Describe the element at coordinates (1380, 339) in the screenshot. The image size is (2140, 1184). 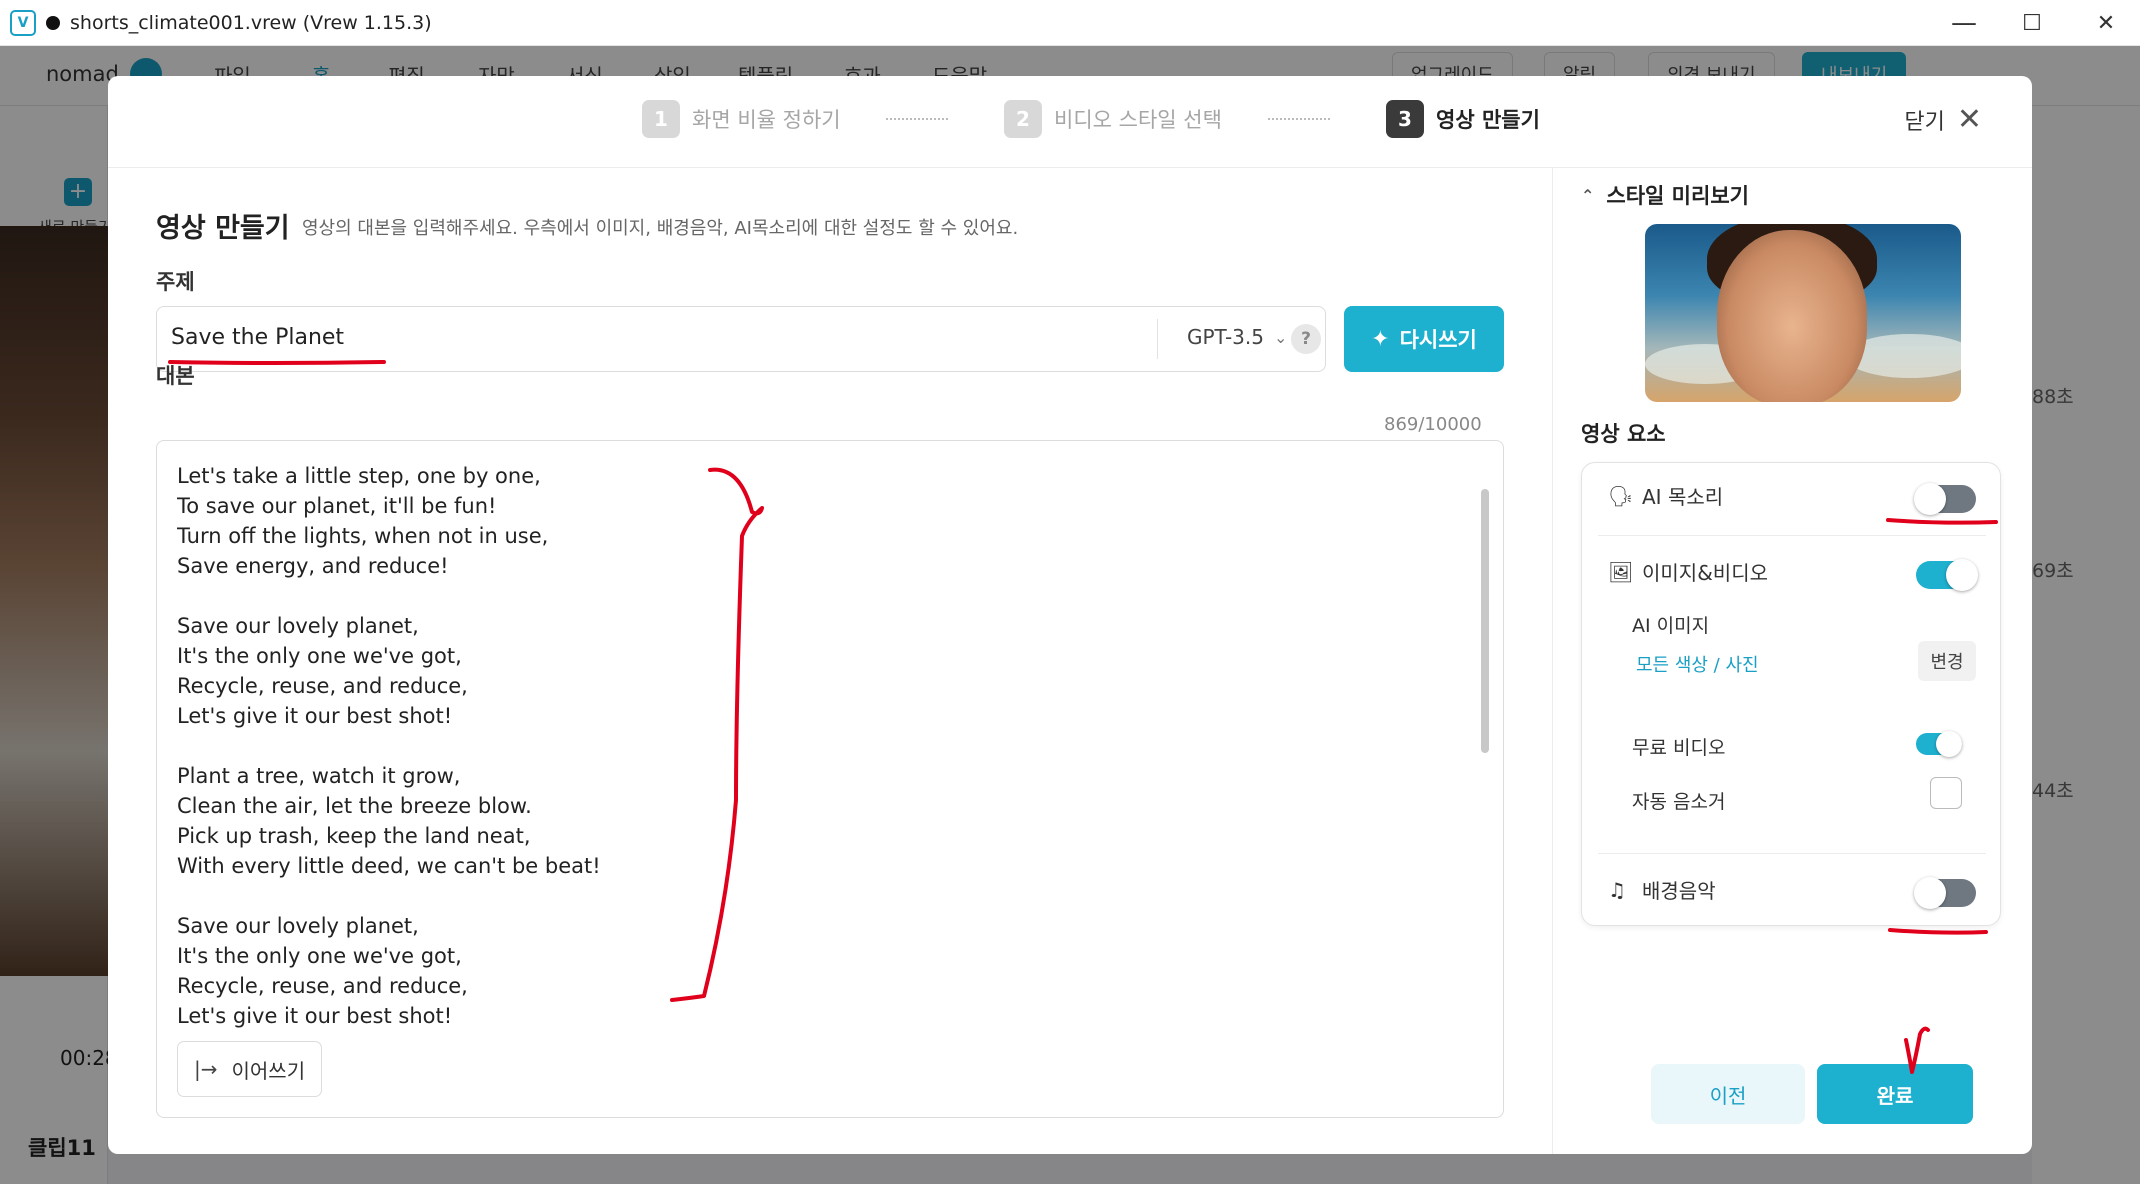
I see `magic-wand-icon: ✦` at that location.